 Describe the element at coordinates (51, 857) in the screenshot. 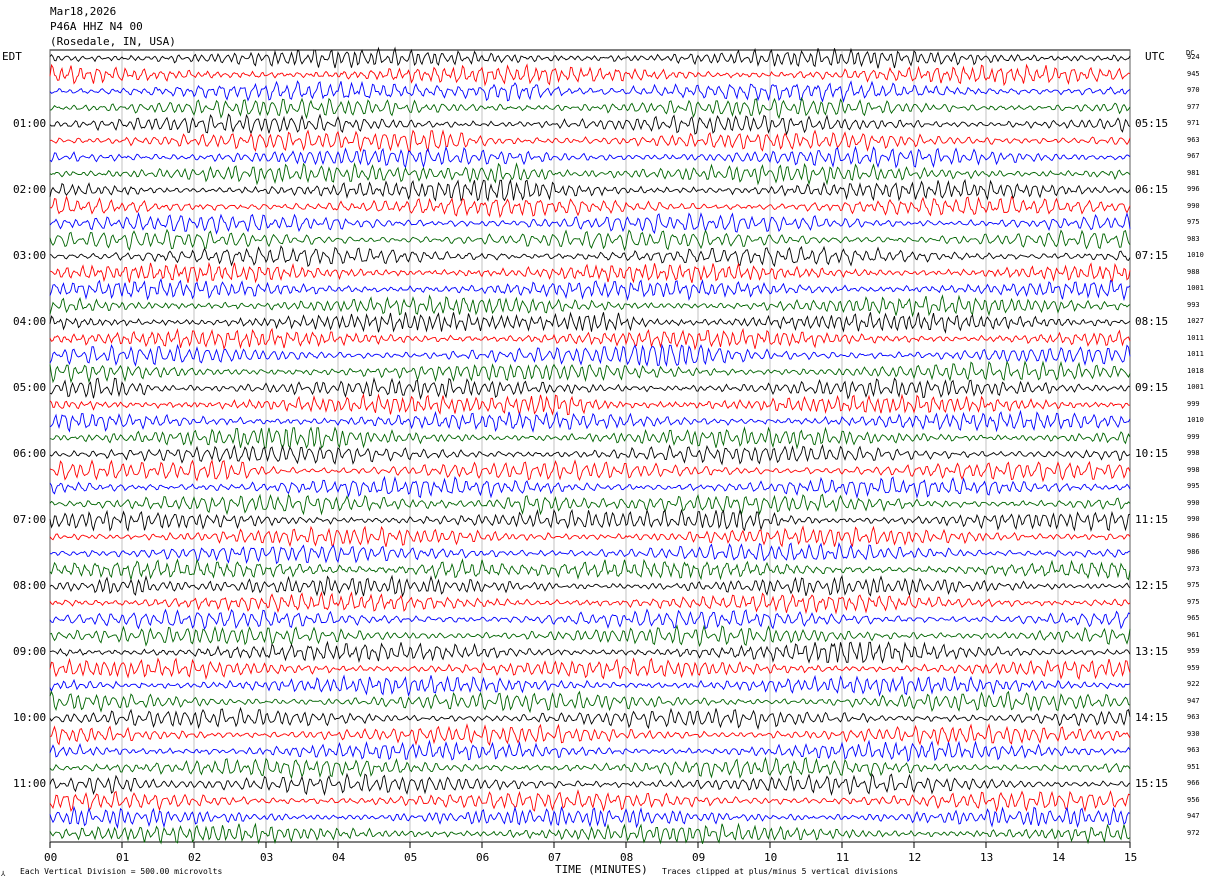

I see `x-tick-label: 00` at that location.